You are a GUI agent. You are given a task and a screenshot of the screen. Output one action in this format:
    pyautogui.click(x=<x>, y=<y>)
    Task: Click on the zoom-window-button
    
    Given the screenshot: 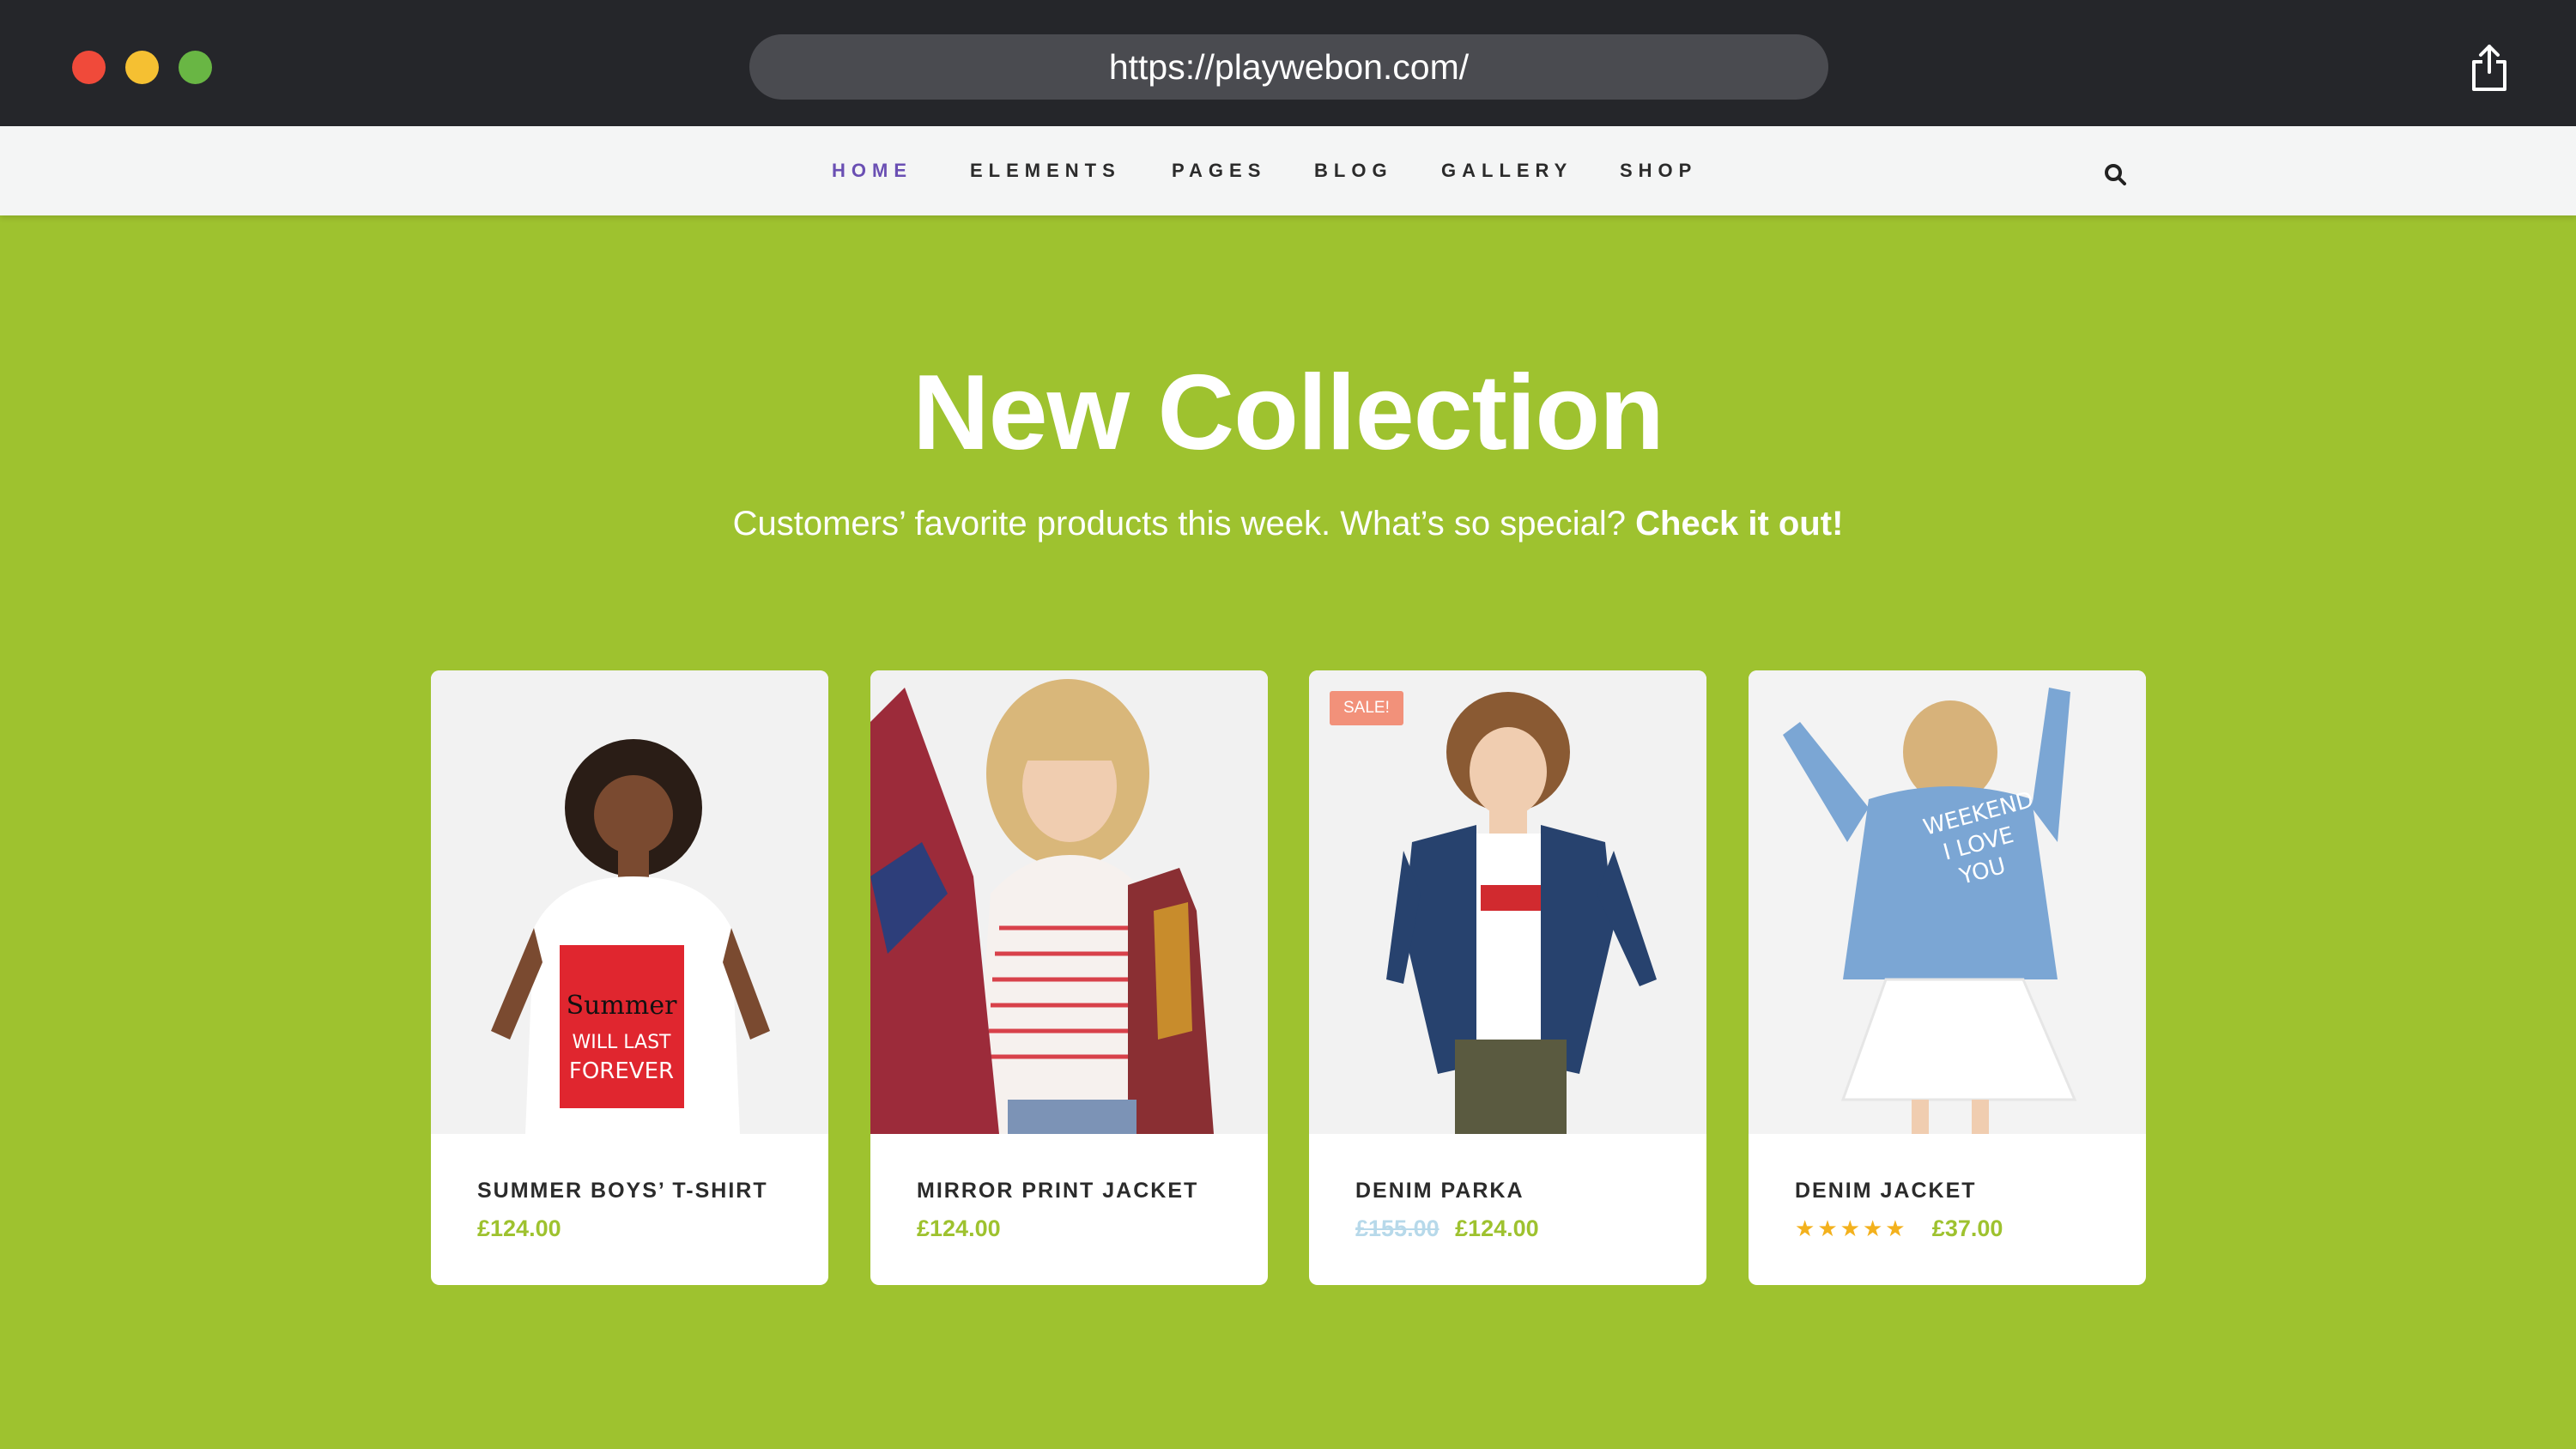 What is the action you would take?
    pyautogui.click(x=195, y=67)
    